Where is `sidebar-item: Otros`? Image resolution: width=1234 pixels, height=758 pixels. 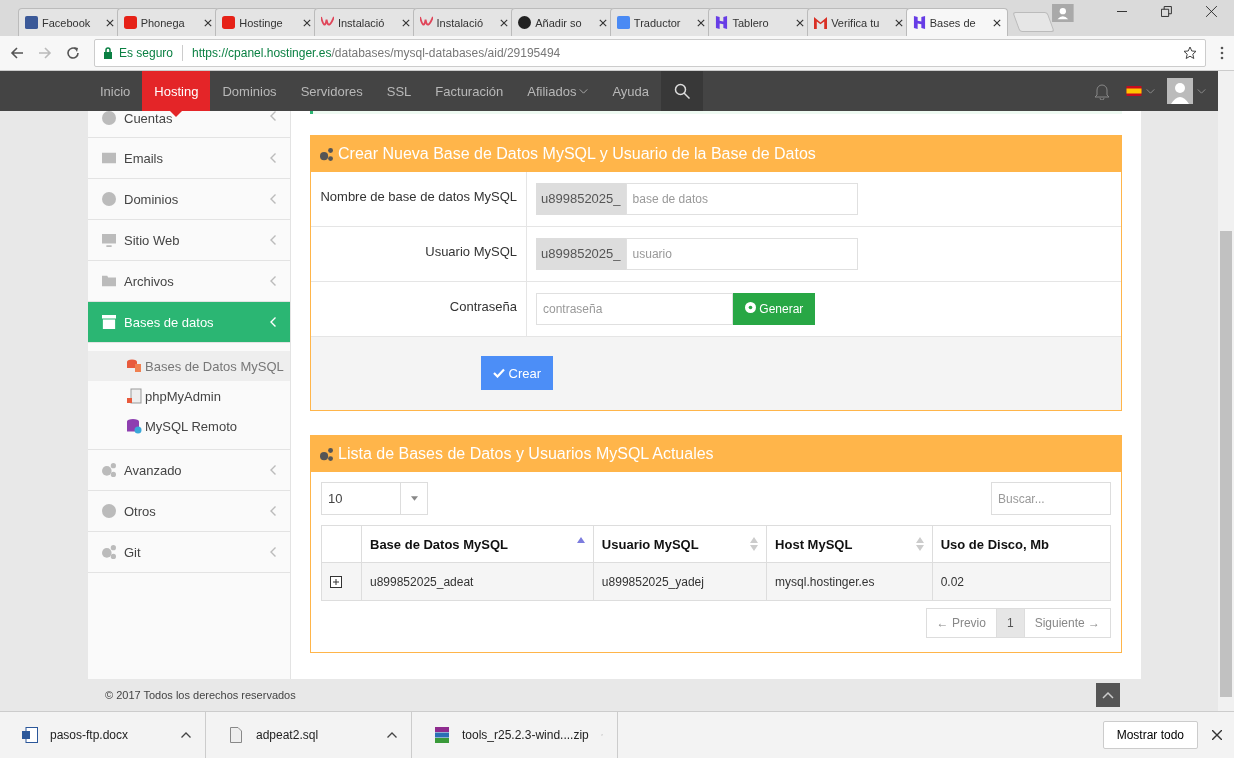 sidebar-item: Otros is located at coordinates (189, 511).